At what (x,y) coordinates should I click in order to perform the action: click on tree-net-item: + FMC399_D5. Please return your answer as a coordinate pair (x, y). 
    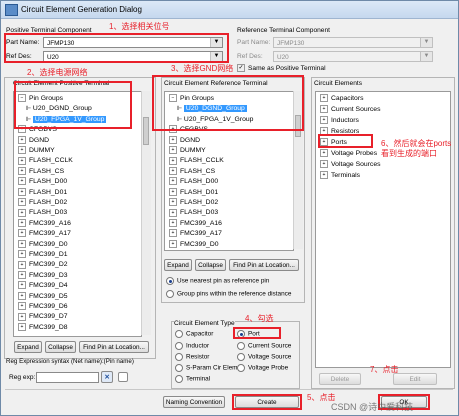
    Looking at the image, I should click on (43, 296).